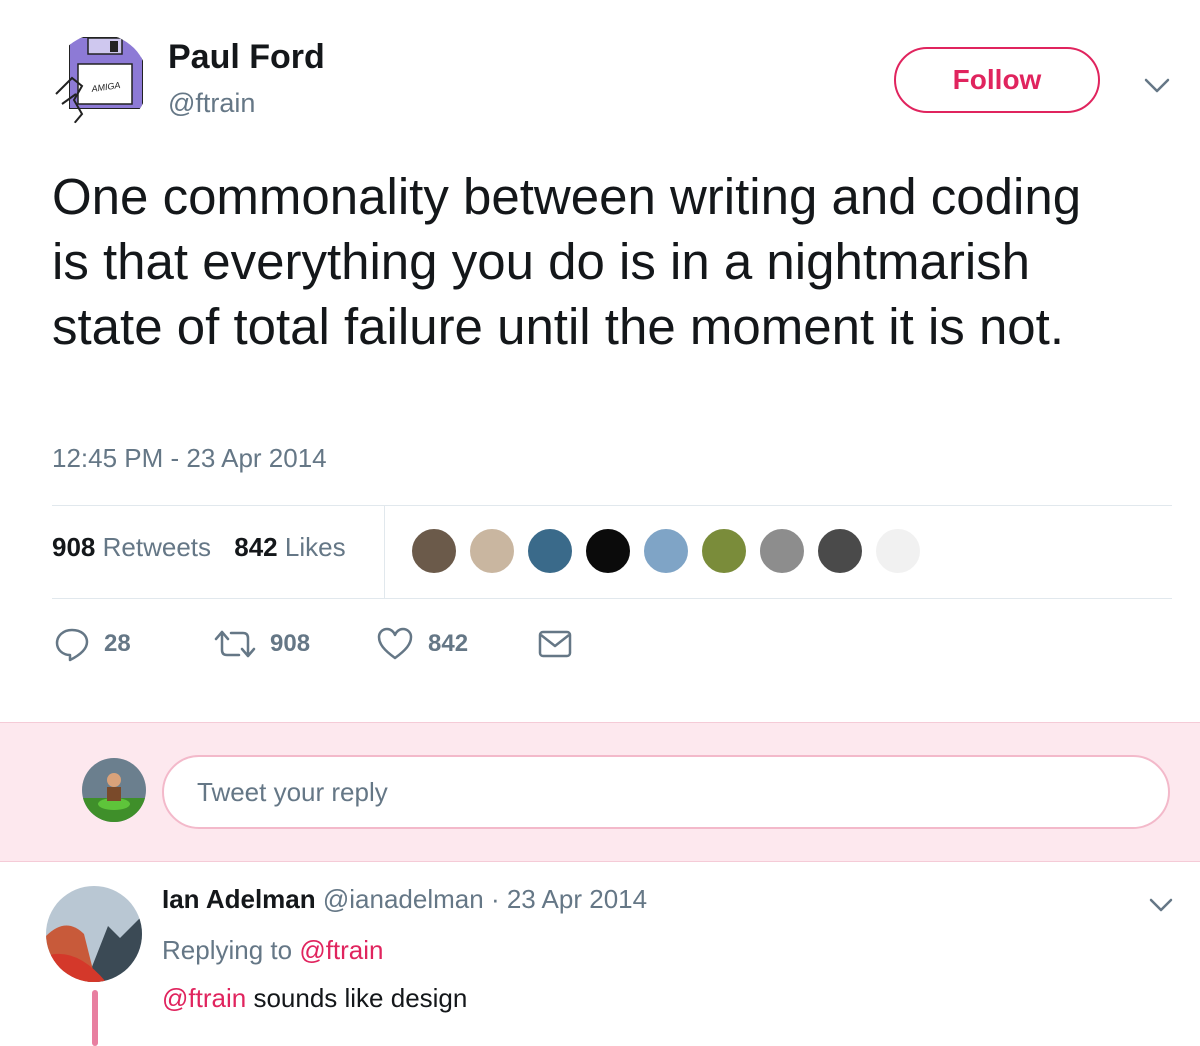 The image size is (1200, 1046). Describe the element at coordinates (94, 934) in the screenshot. I see `reply-author-avatar` at that location.